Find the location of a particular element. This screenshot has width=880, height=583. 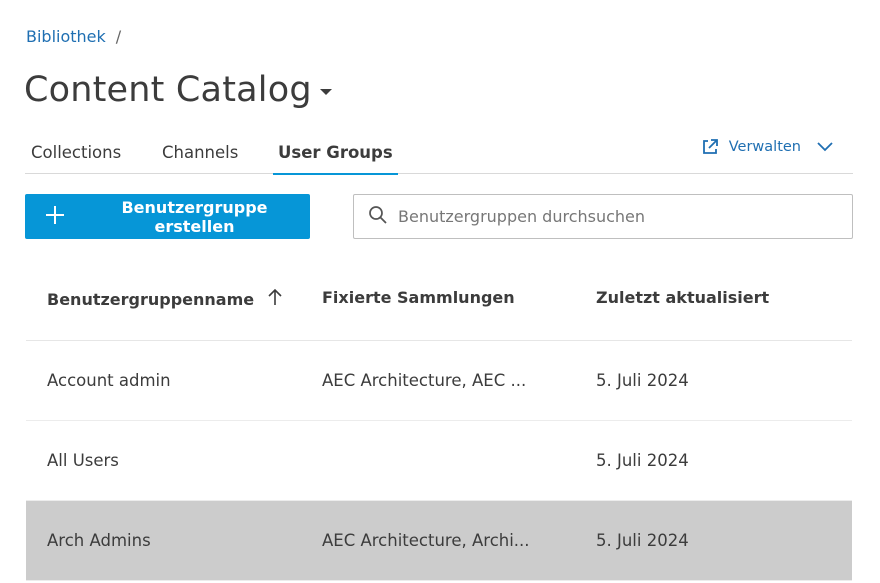

cell-group-name: All Users is located at coordinates (83, 460).